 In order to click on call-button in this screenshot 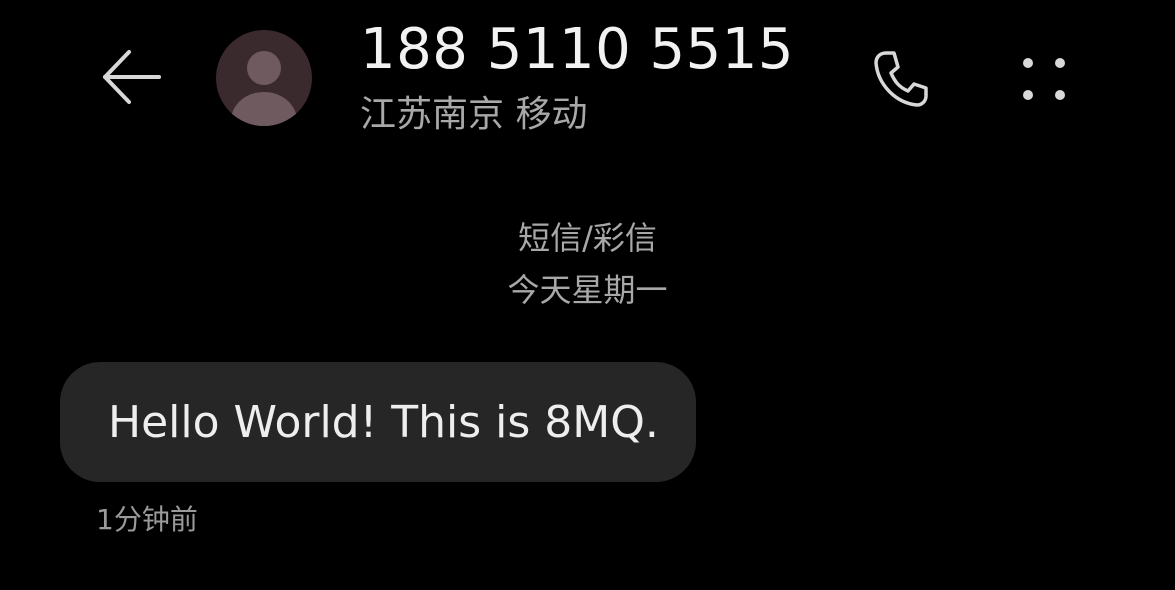, I will do `click(900, 79)`.